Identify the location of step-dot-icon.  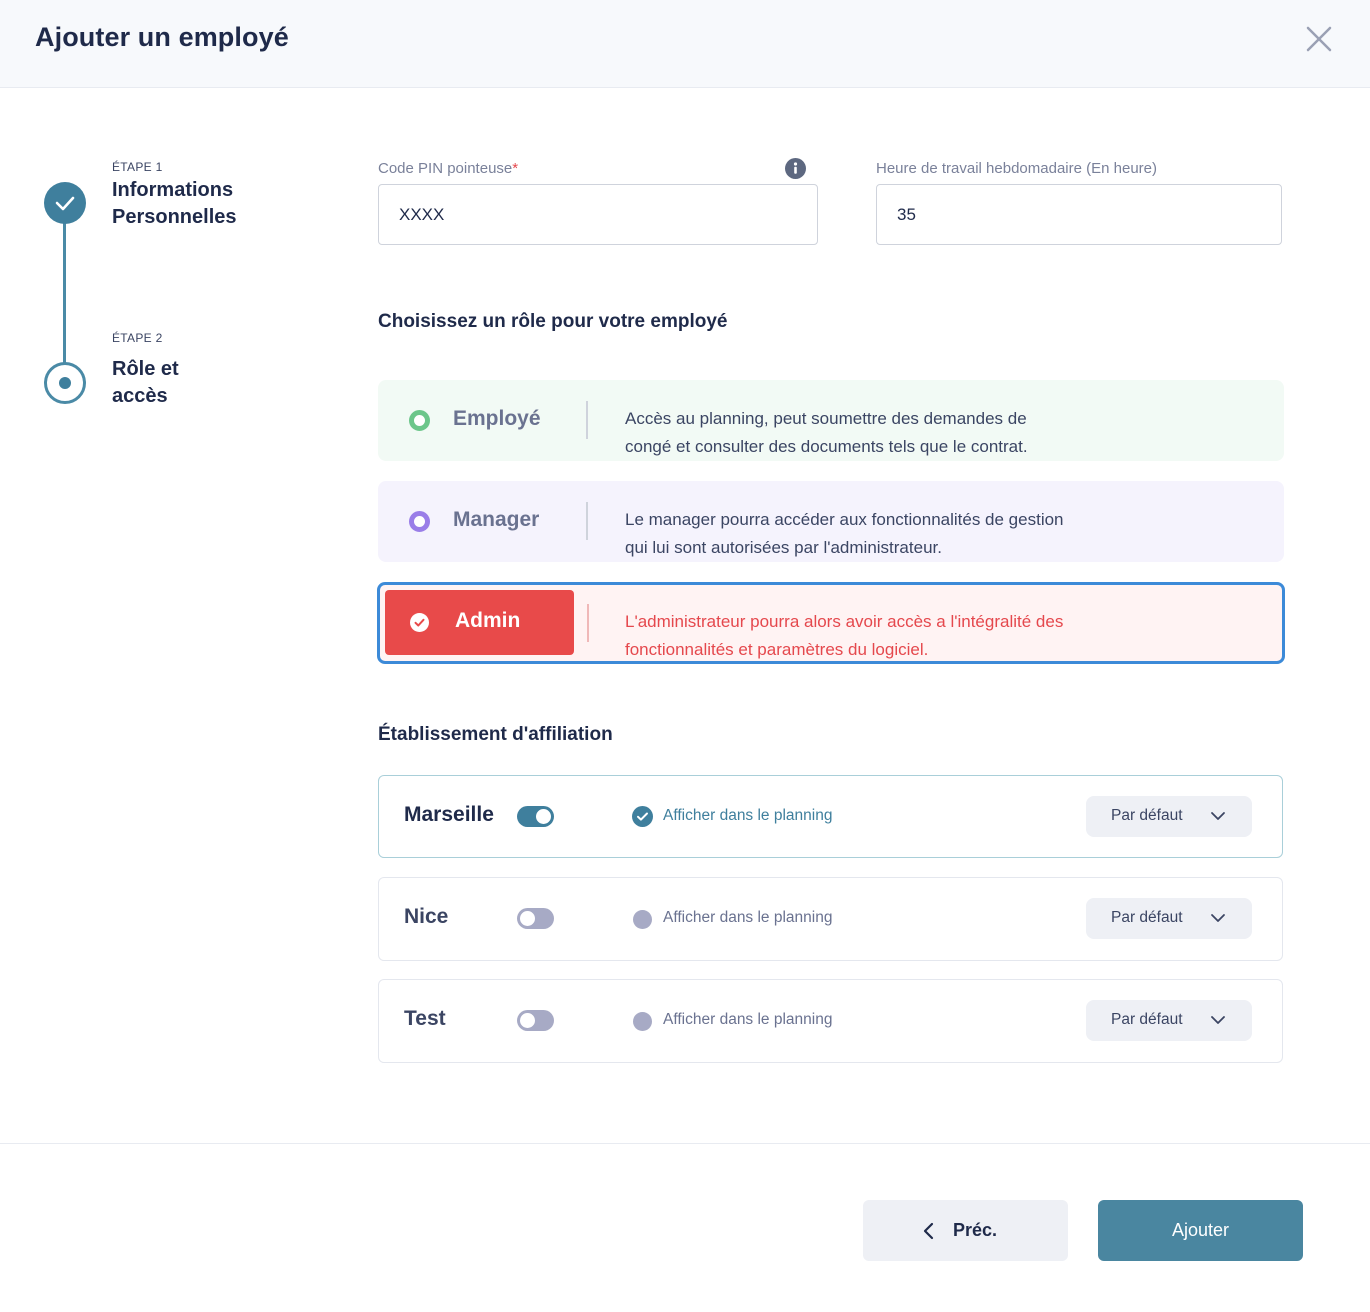
(65, 383).